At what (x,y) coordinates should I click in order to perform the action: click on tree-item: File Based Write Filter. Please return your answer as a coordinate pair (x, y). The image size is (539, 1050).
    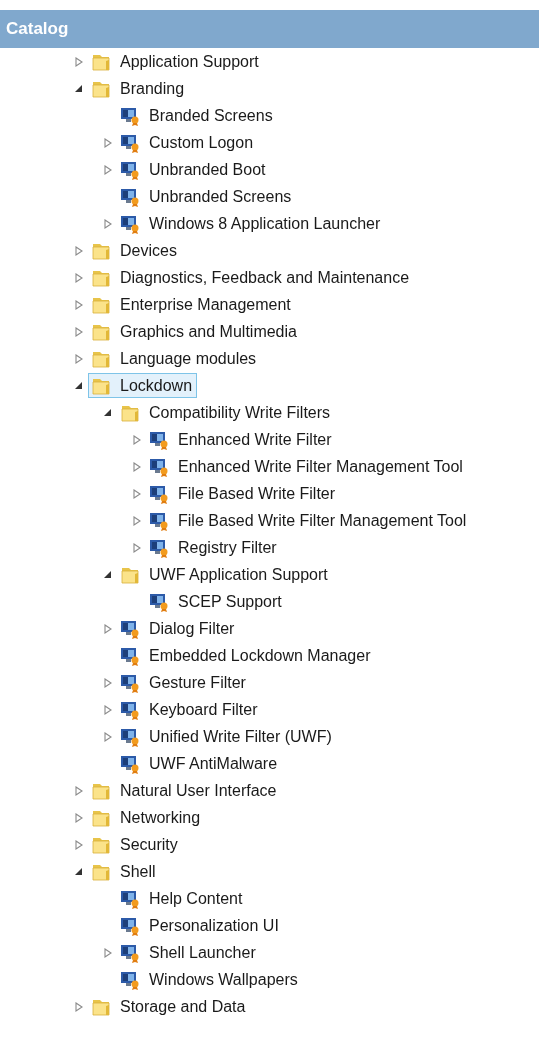
    Looking at the image, I should click on (257, 493).